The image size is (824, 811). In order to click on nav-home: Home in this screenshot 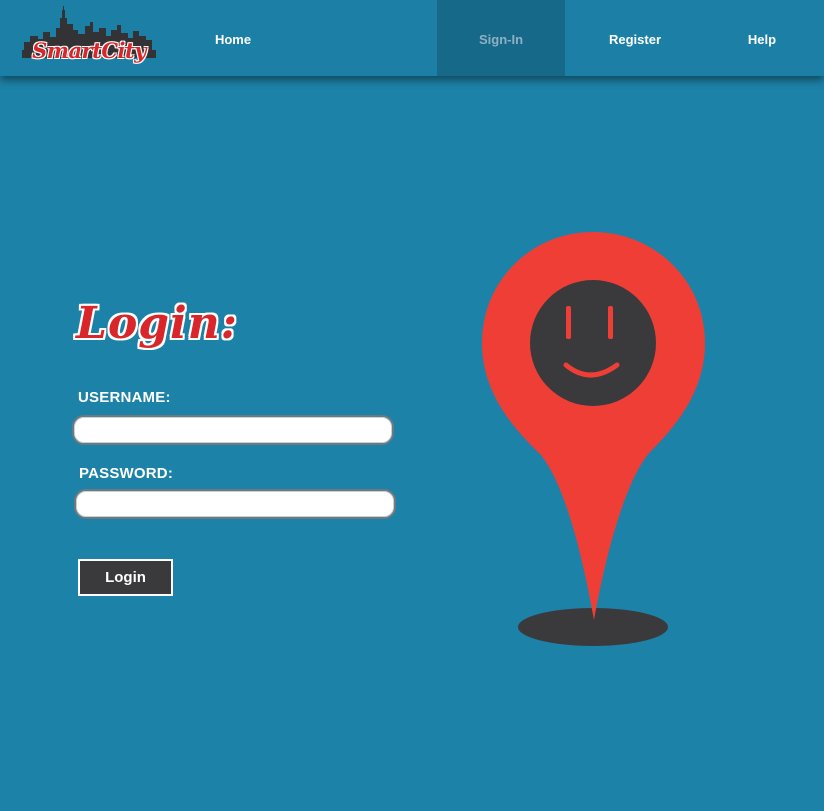, I will do `click(233, 38)`.